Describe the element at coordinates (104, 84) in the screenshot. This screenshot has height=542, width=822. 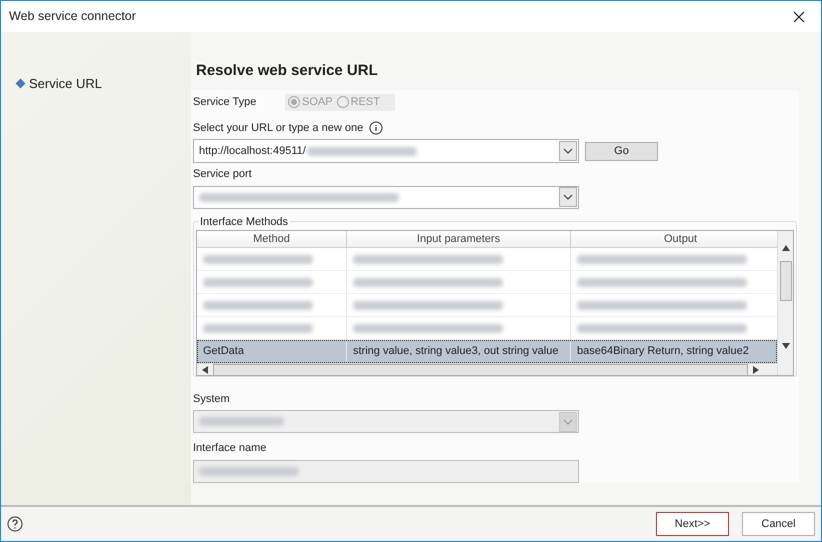
I see `sidebar-item: Service URL` at that location.